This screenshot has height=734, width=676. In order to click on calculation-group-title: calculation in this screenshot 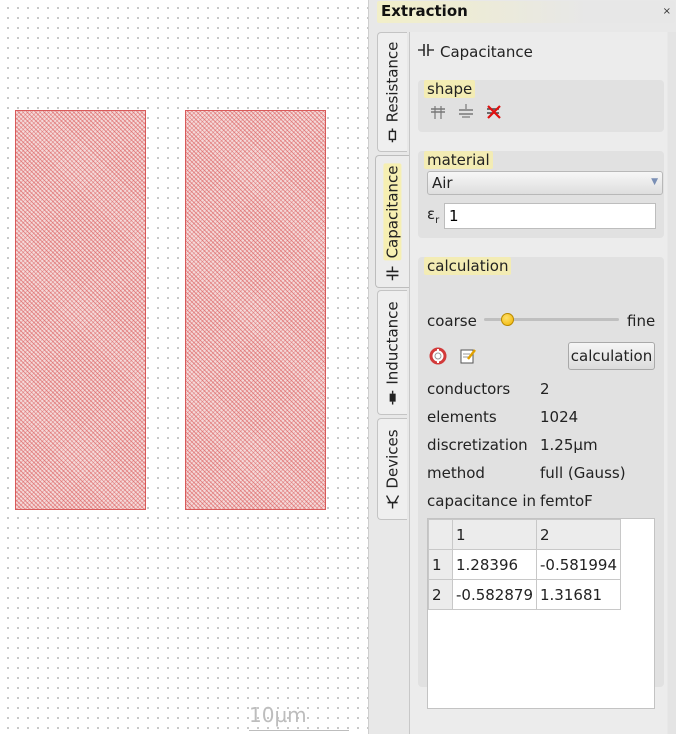, I will do `click(468, 266)`.